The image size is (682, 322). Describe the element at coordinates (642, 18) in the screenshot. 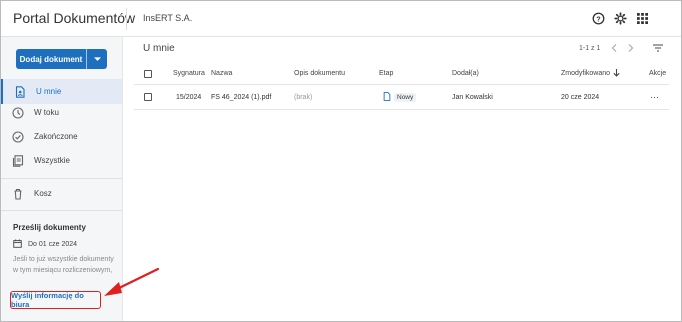

I see `apps-grid-icon` at that location.